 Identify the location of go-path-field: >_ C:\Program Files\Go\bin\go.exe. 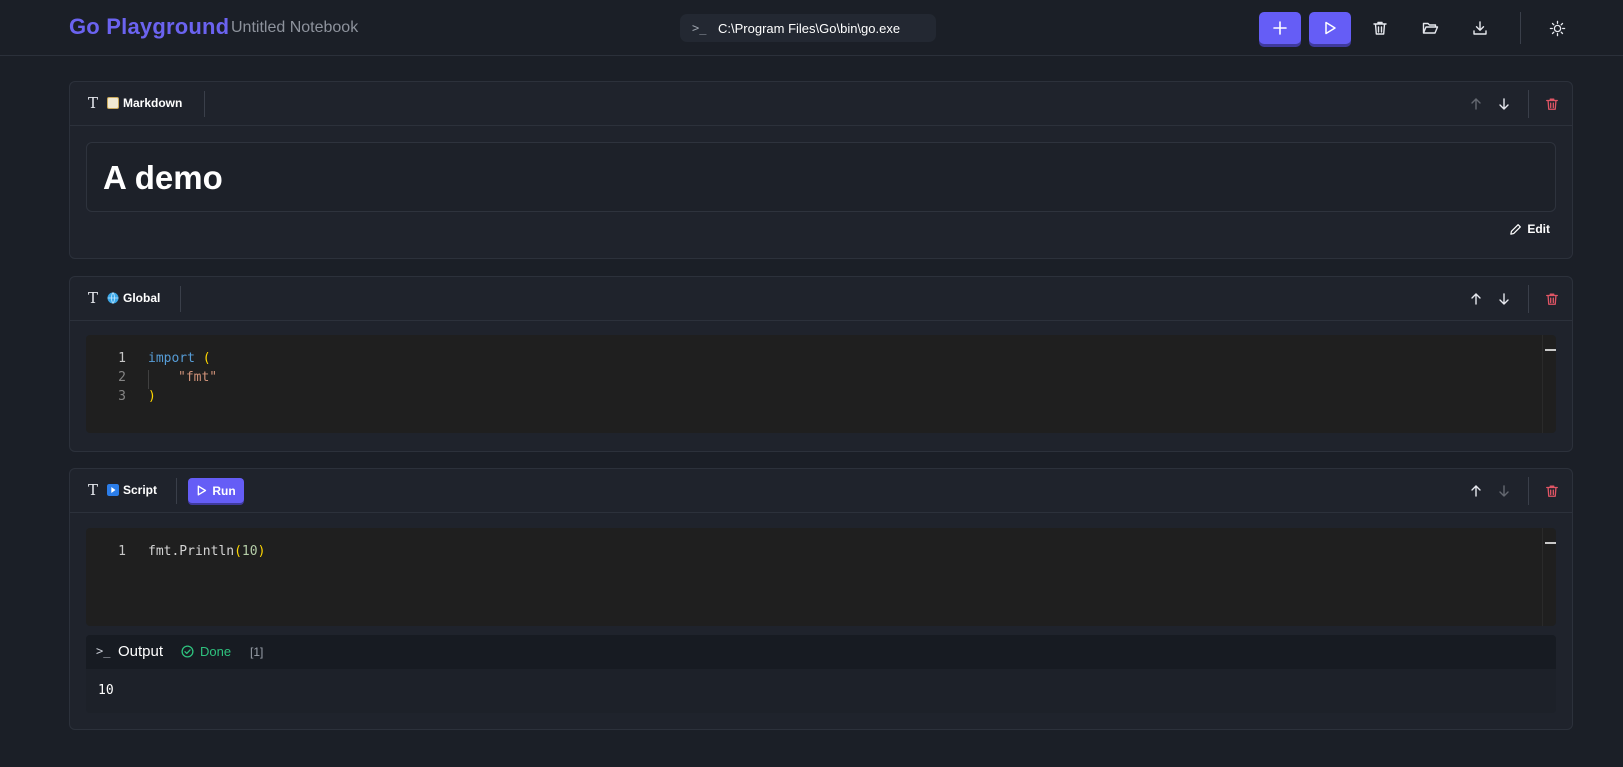
(808, 28).